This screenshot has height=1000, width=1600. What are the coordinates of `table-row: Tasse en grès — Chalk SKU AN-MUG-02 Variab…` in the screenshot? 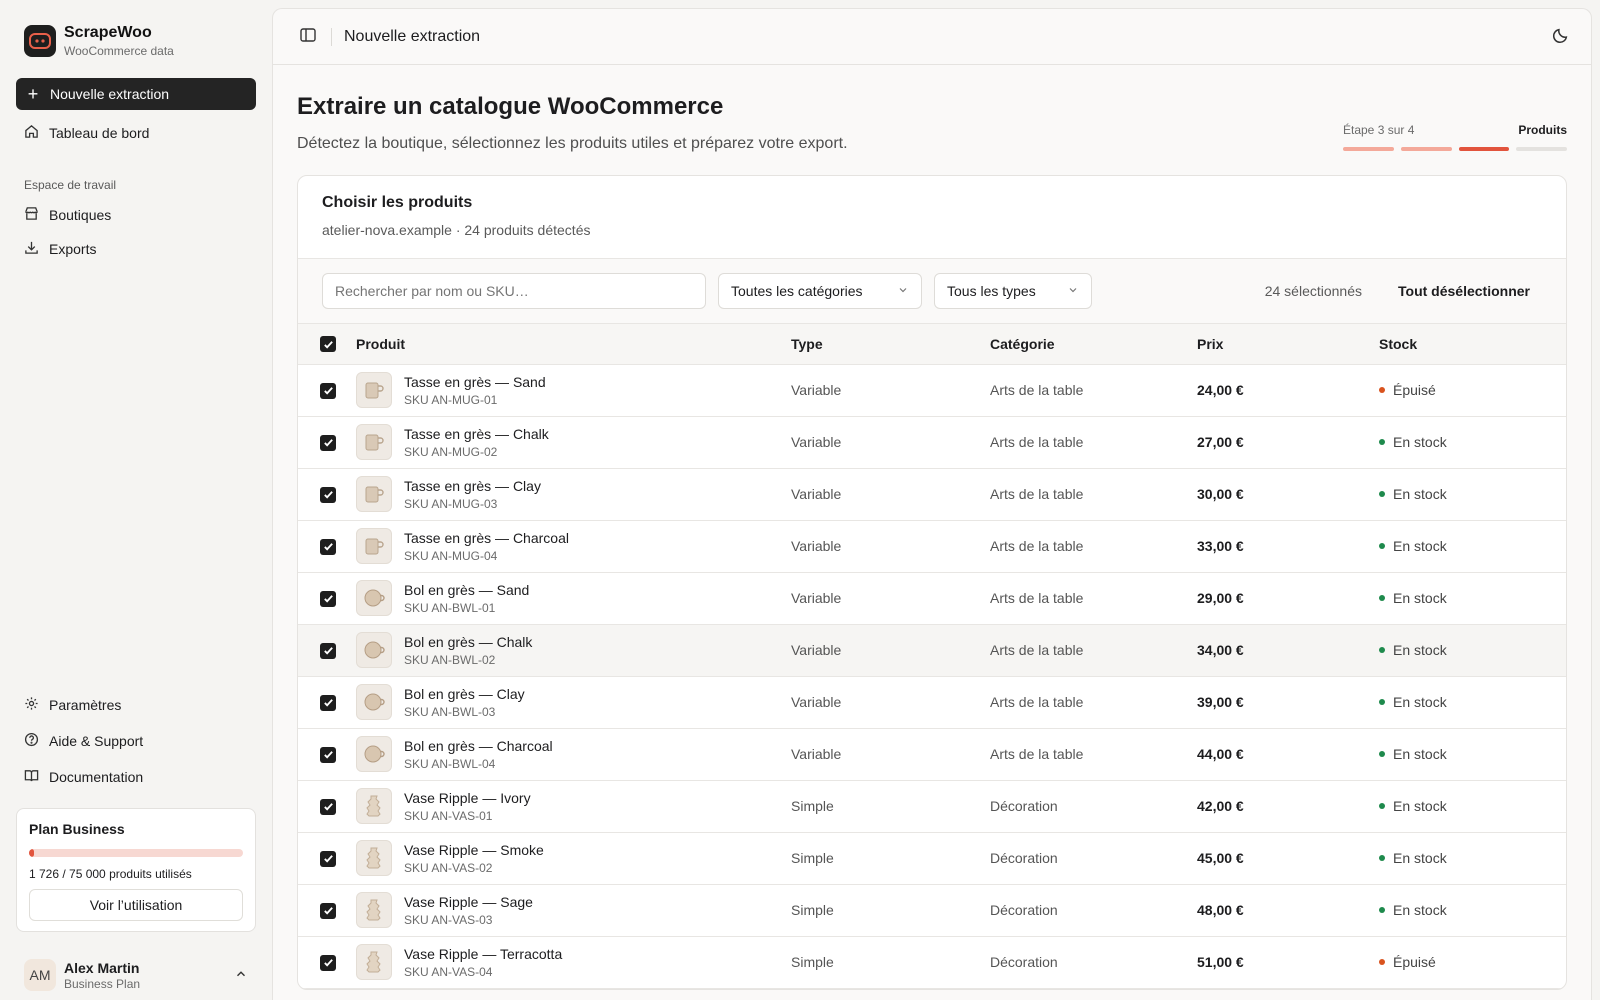 It's located at (932, 442).